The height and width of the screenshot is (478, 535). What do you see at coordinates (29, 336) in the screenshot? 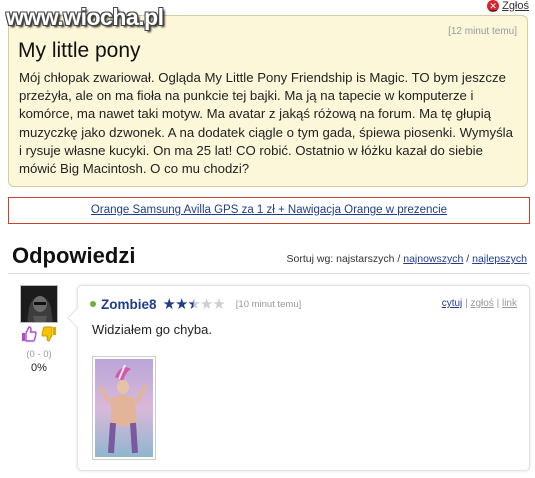
I see `thumbs-up-icon` at bounding box center [29, 336].